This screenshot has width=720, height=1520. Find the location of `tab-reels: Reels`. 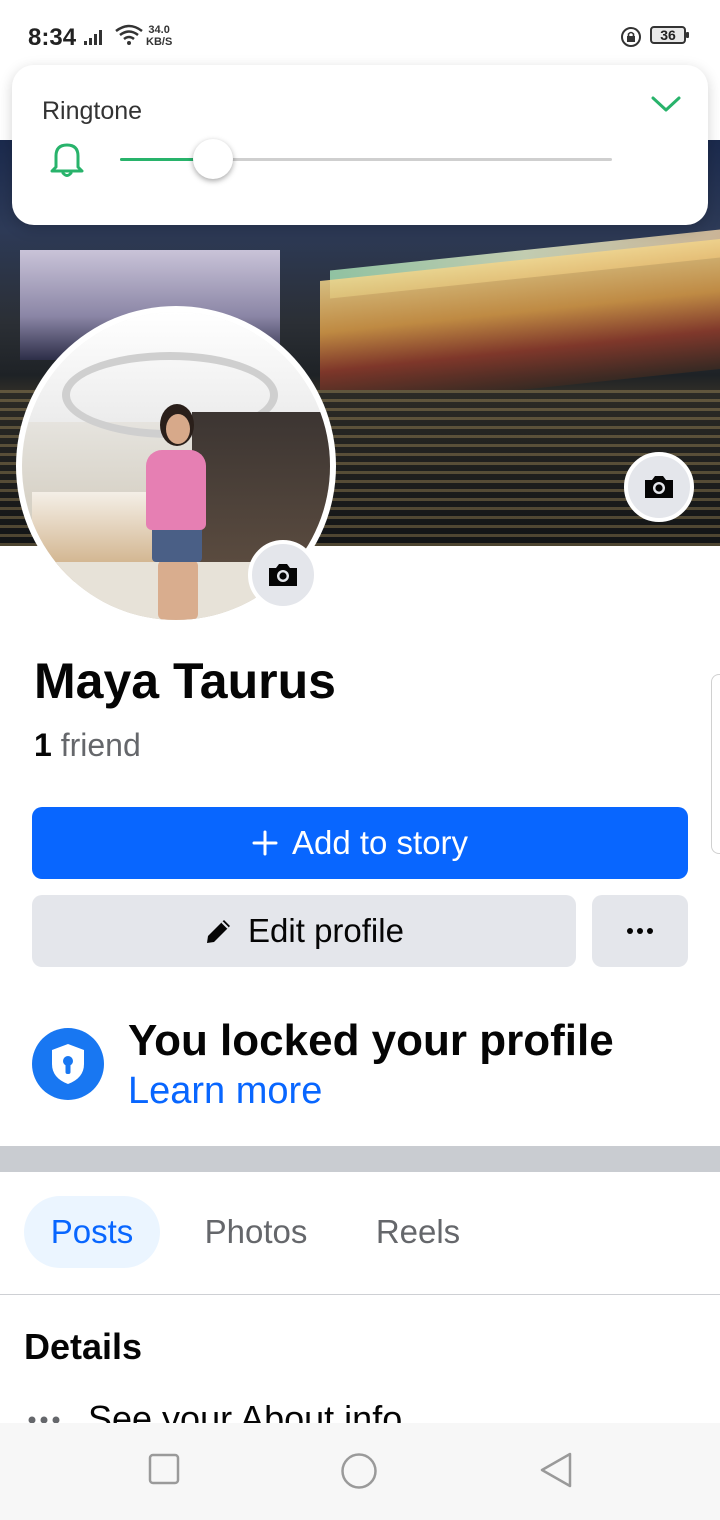

tab-reels: Reels is located at coordinates (418, 1232).